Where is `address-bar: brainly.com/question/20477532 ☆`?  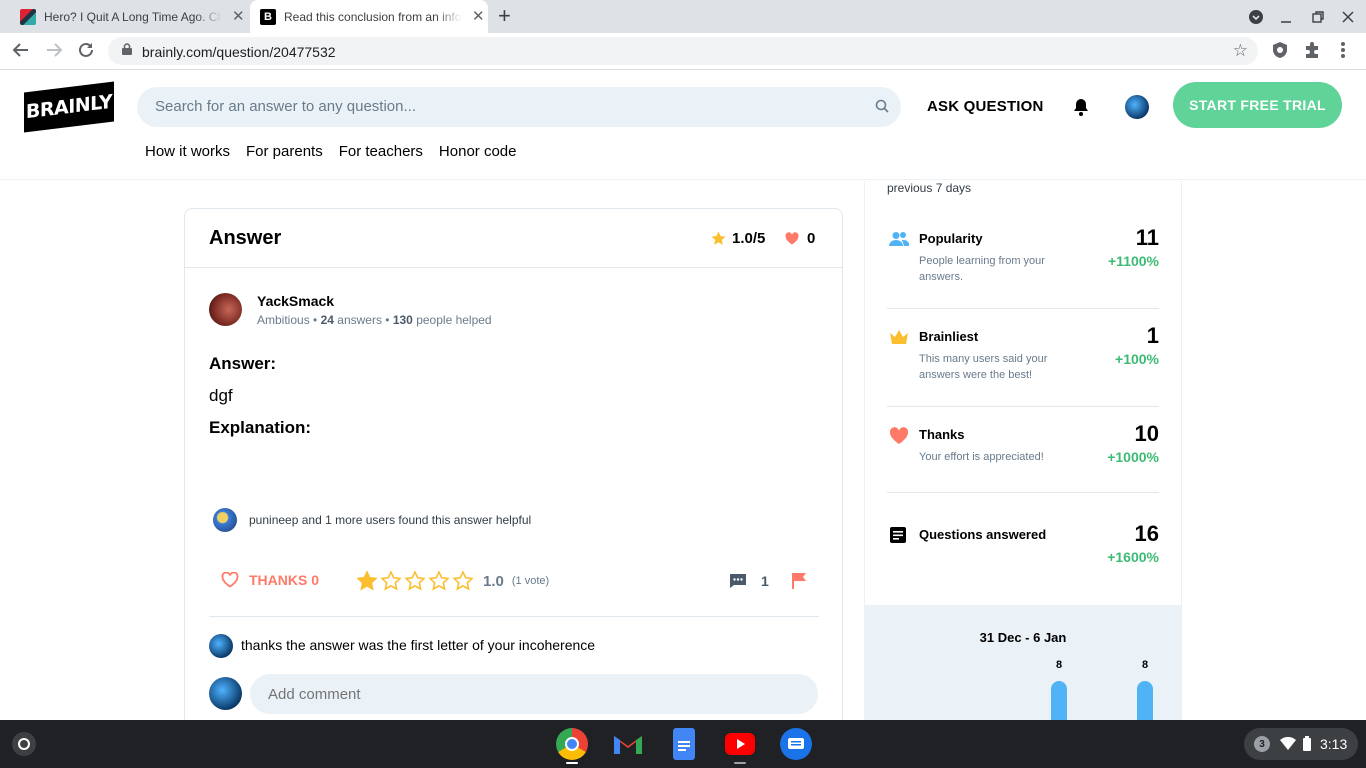
address-bar: brainly.com/question/20477532 ☆ is located at coordinates (683, 51).